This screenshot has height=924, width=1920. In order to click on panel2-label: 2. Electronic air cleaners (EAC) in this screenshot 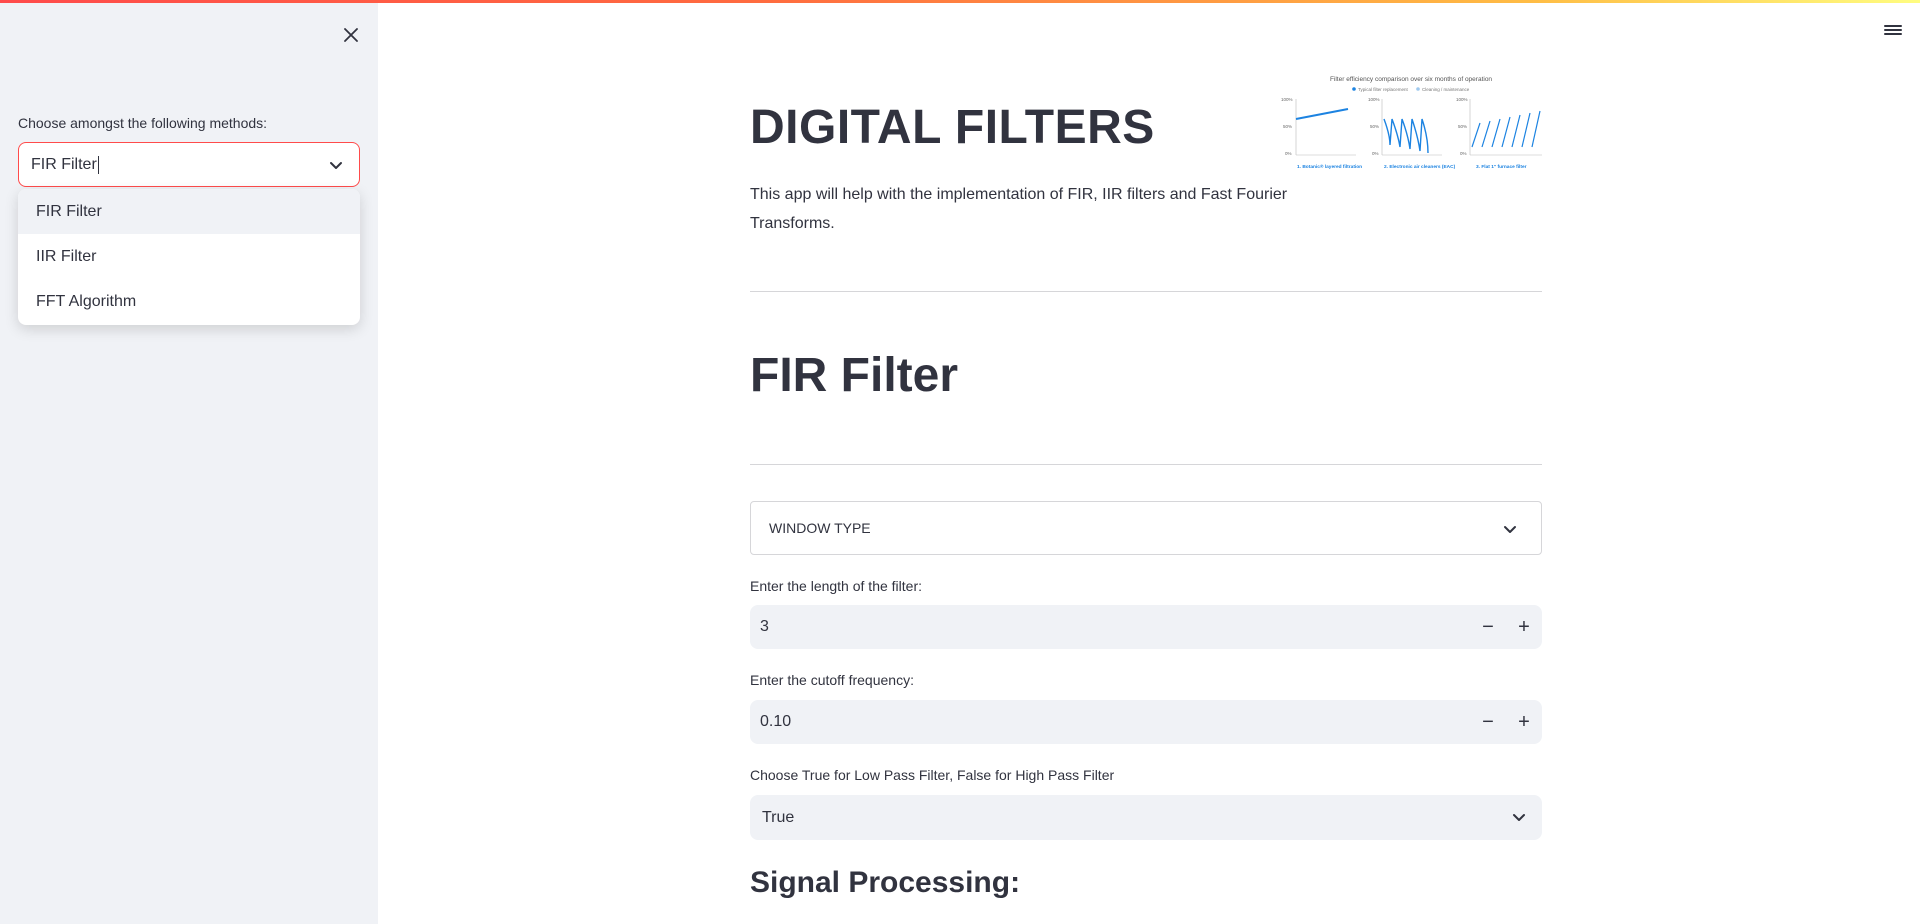, I will do `click(1420, 167)`.